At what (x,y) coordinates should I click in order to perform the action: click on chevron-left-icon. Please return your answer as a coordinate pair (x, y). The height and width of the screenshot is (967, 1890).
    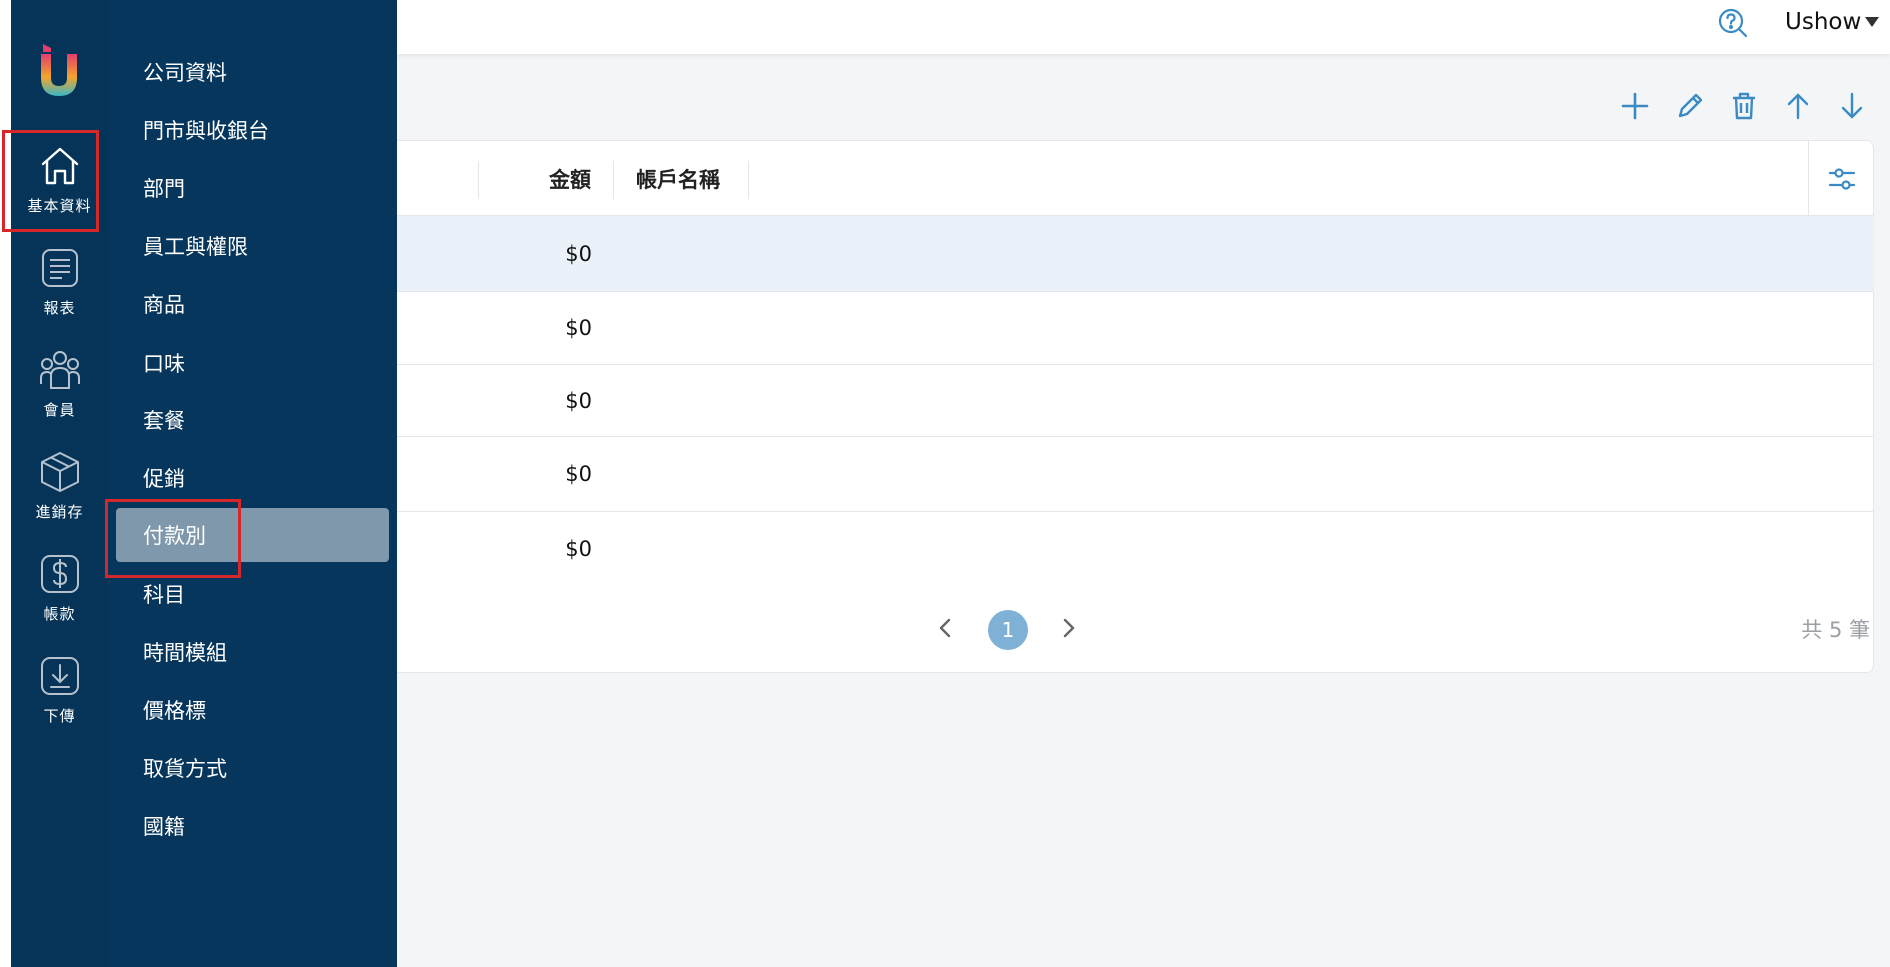
    Looking at the image, I should click on (945, 628).